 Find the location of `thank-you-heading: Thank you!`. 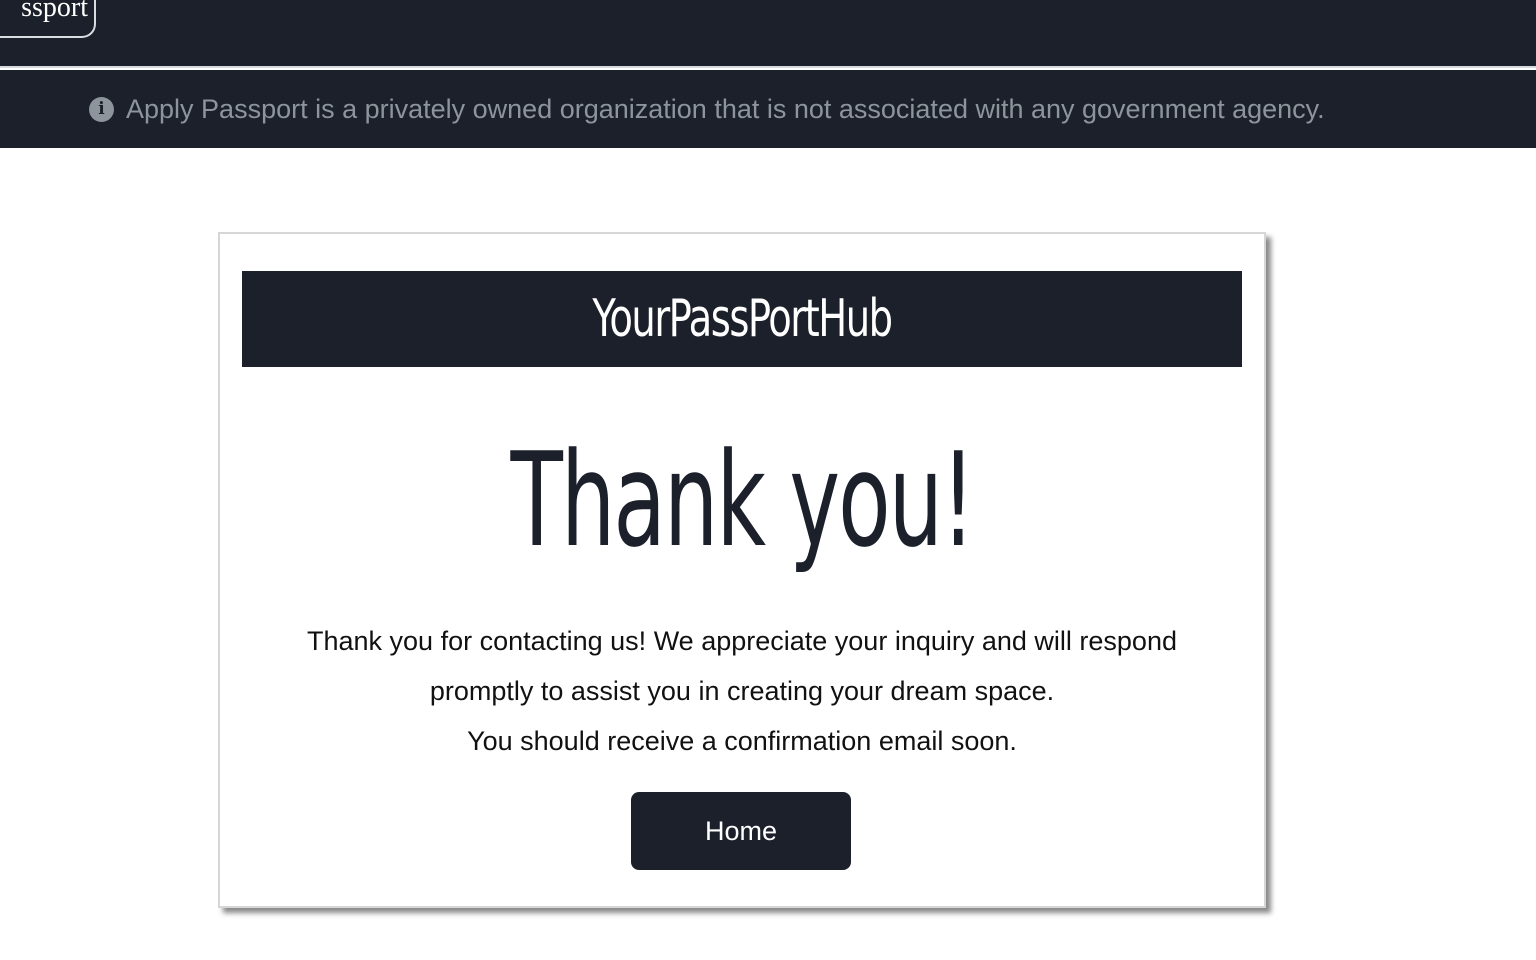

thank-you-heading: Thank you! is located at coordinates (743, 500).